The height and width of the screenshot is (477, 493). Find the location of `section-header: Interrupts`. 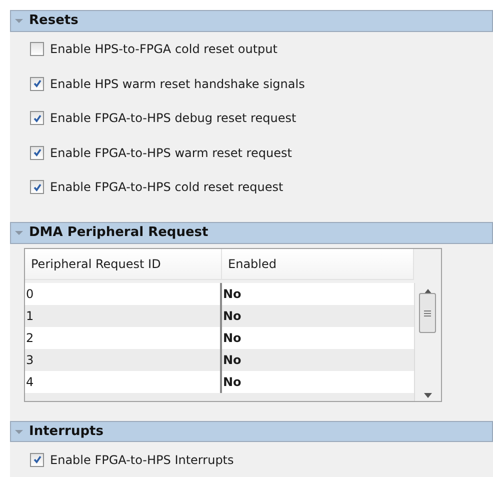

section-header: Interrupts is located at coordinates (251, 431).